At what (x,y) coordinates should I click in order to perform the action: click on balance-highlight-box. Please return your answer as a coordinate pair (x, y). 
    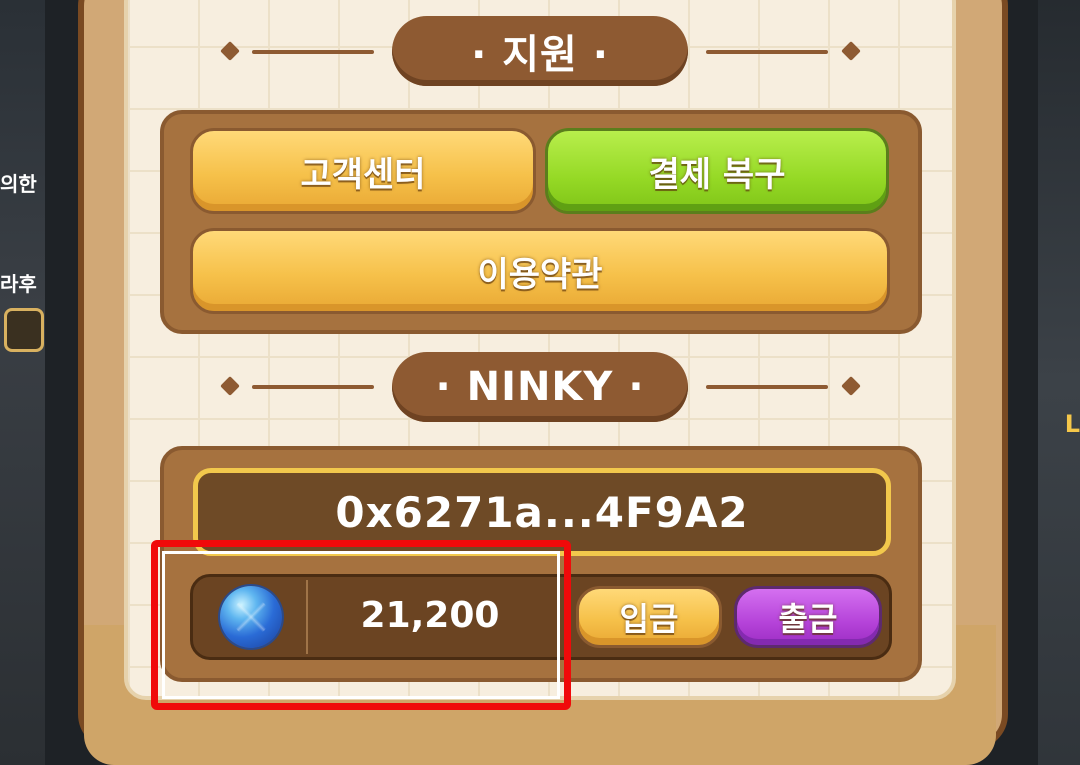
    Looking at the image, I should click on (361, 625).